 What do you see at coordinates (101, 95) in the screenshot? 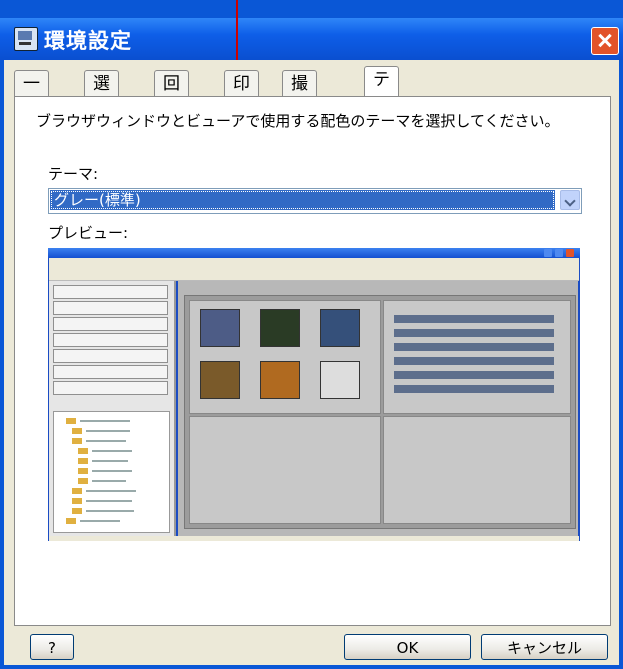
I see `tab-selection: 選択` at bounding box center [101, 95].